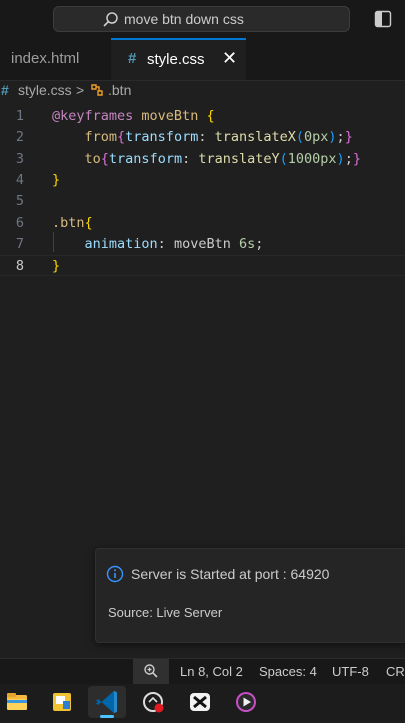  I want to click on title-bar: move btn down css, so click(202, 19).